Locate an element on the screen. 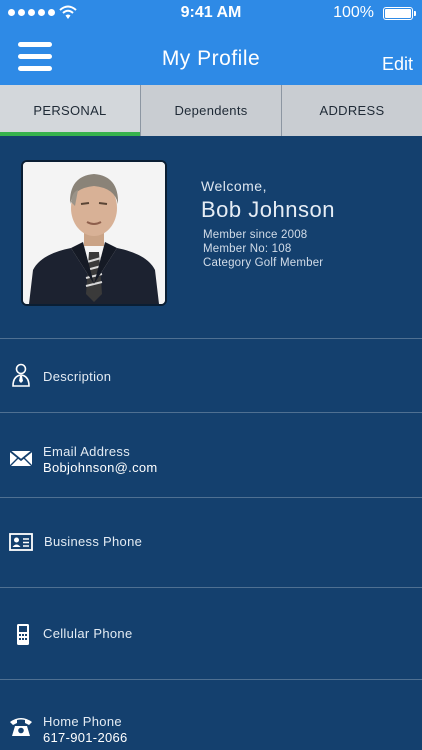  business-phone-label: Business Phone is located at coordinates (93, 541).